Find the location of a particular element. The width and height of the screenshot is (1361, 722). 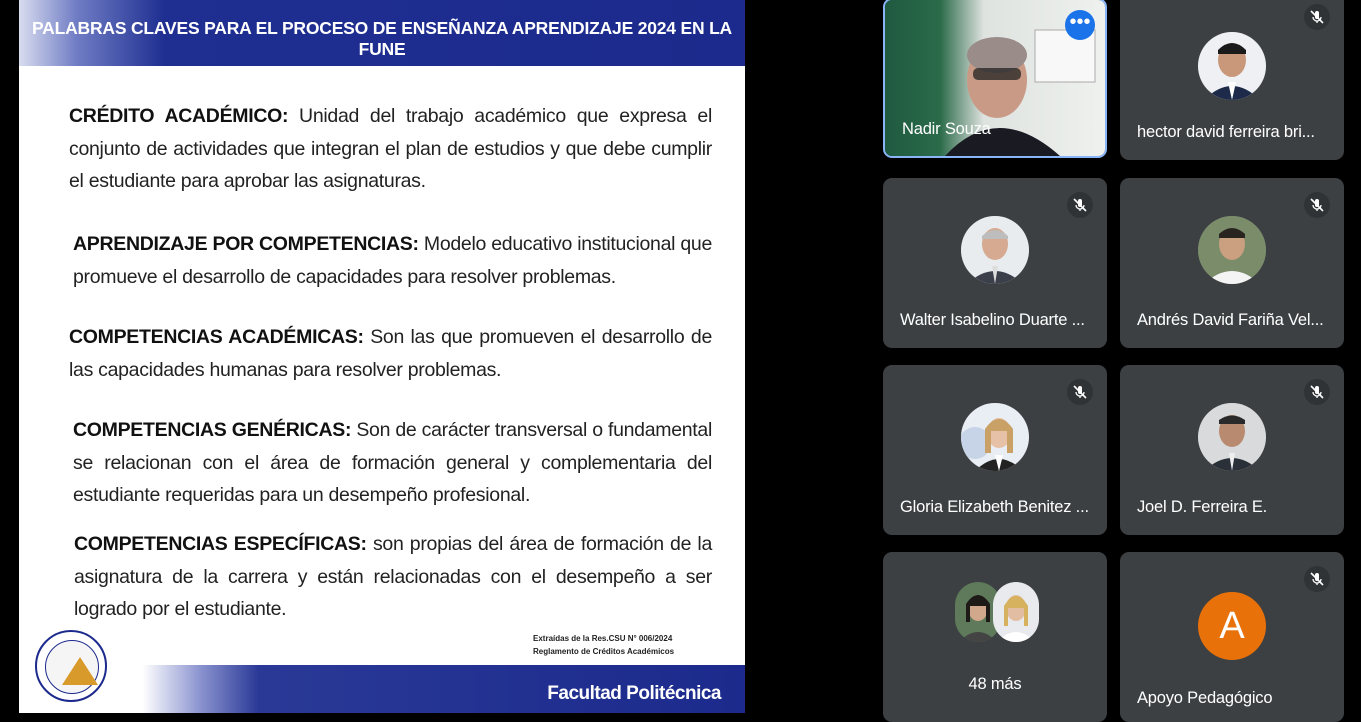

more-options-icon: ••• is located at coordinates (1080, 25).